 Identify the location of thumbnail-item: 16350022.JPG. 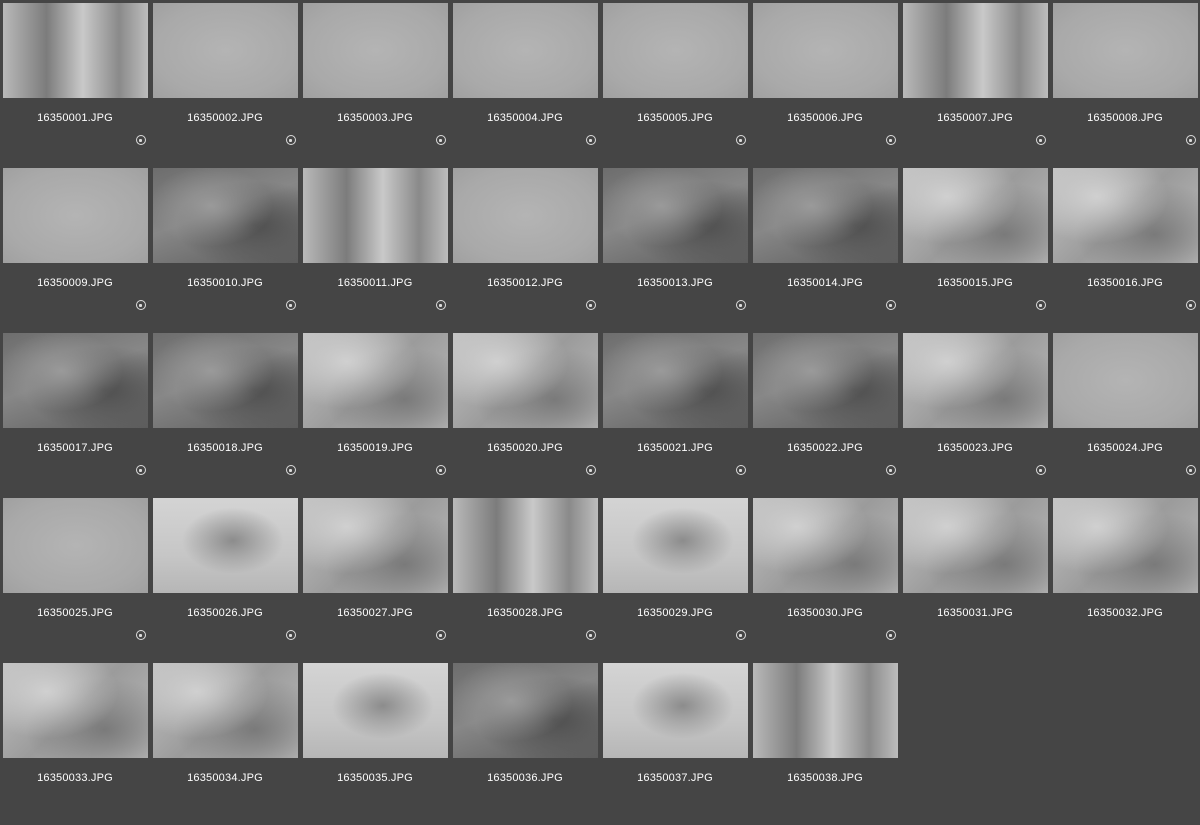
(825, 412).